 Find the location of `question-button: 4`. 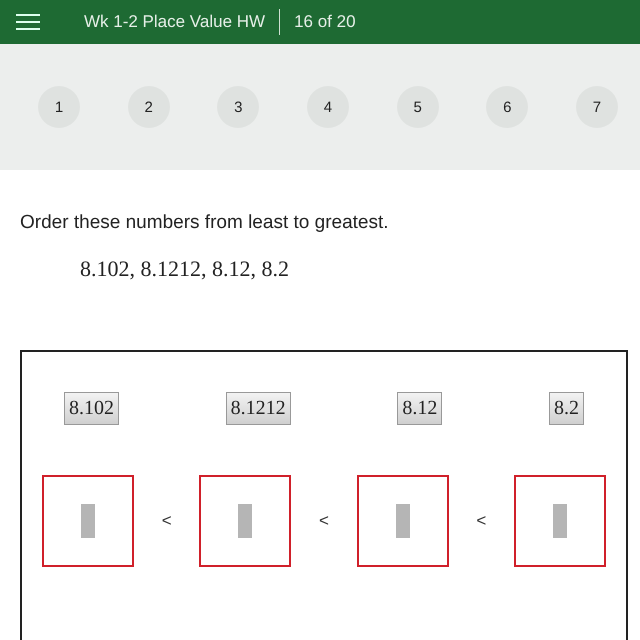

question-button: 4 is located at coordinates (327, 107).